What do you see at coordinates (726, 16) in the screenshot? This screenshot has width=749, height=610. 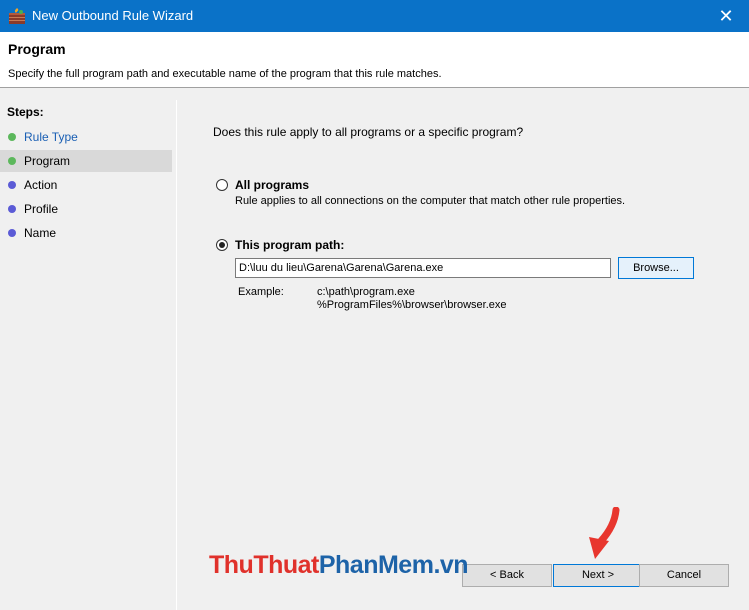 I see `close-button: ✕` at bounding box center [726, 16].